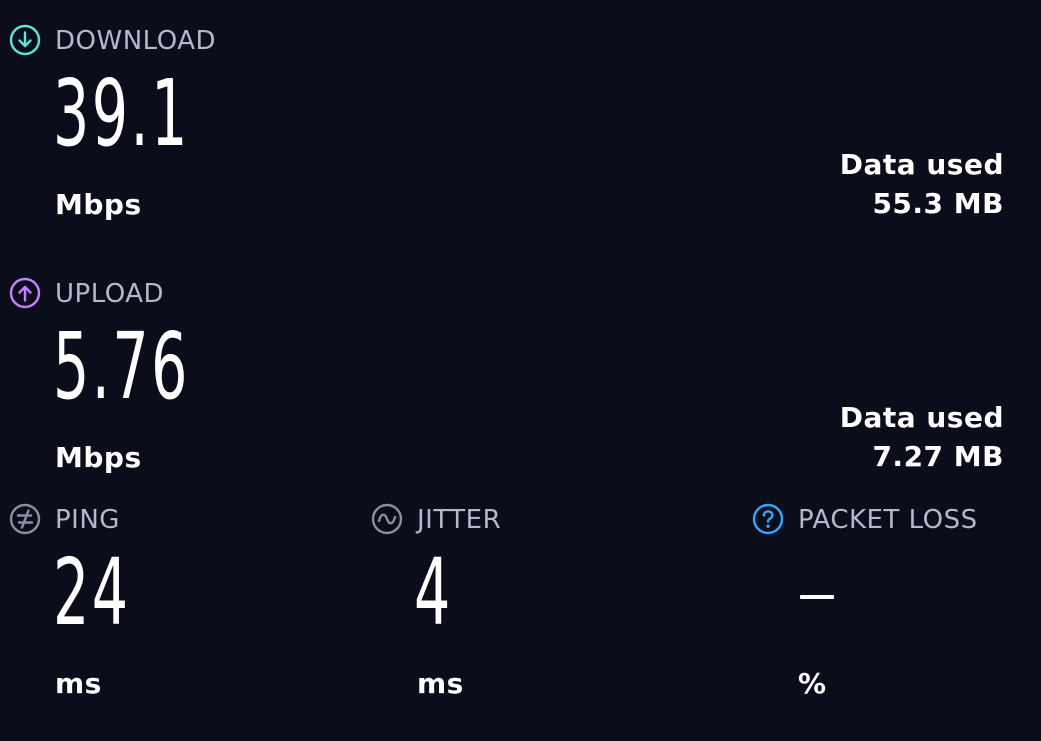 This screenshot has height=741, width=1041. What do you see at coordinates (387, 519) in the screenshot?
I see `jitter-icon` at bounding box center [387, 519].